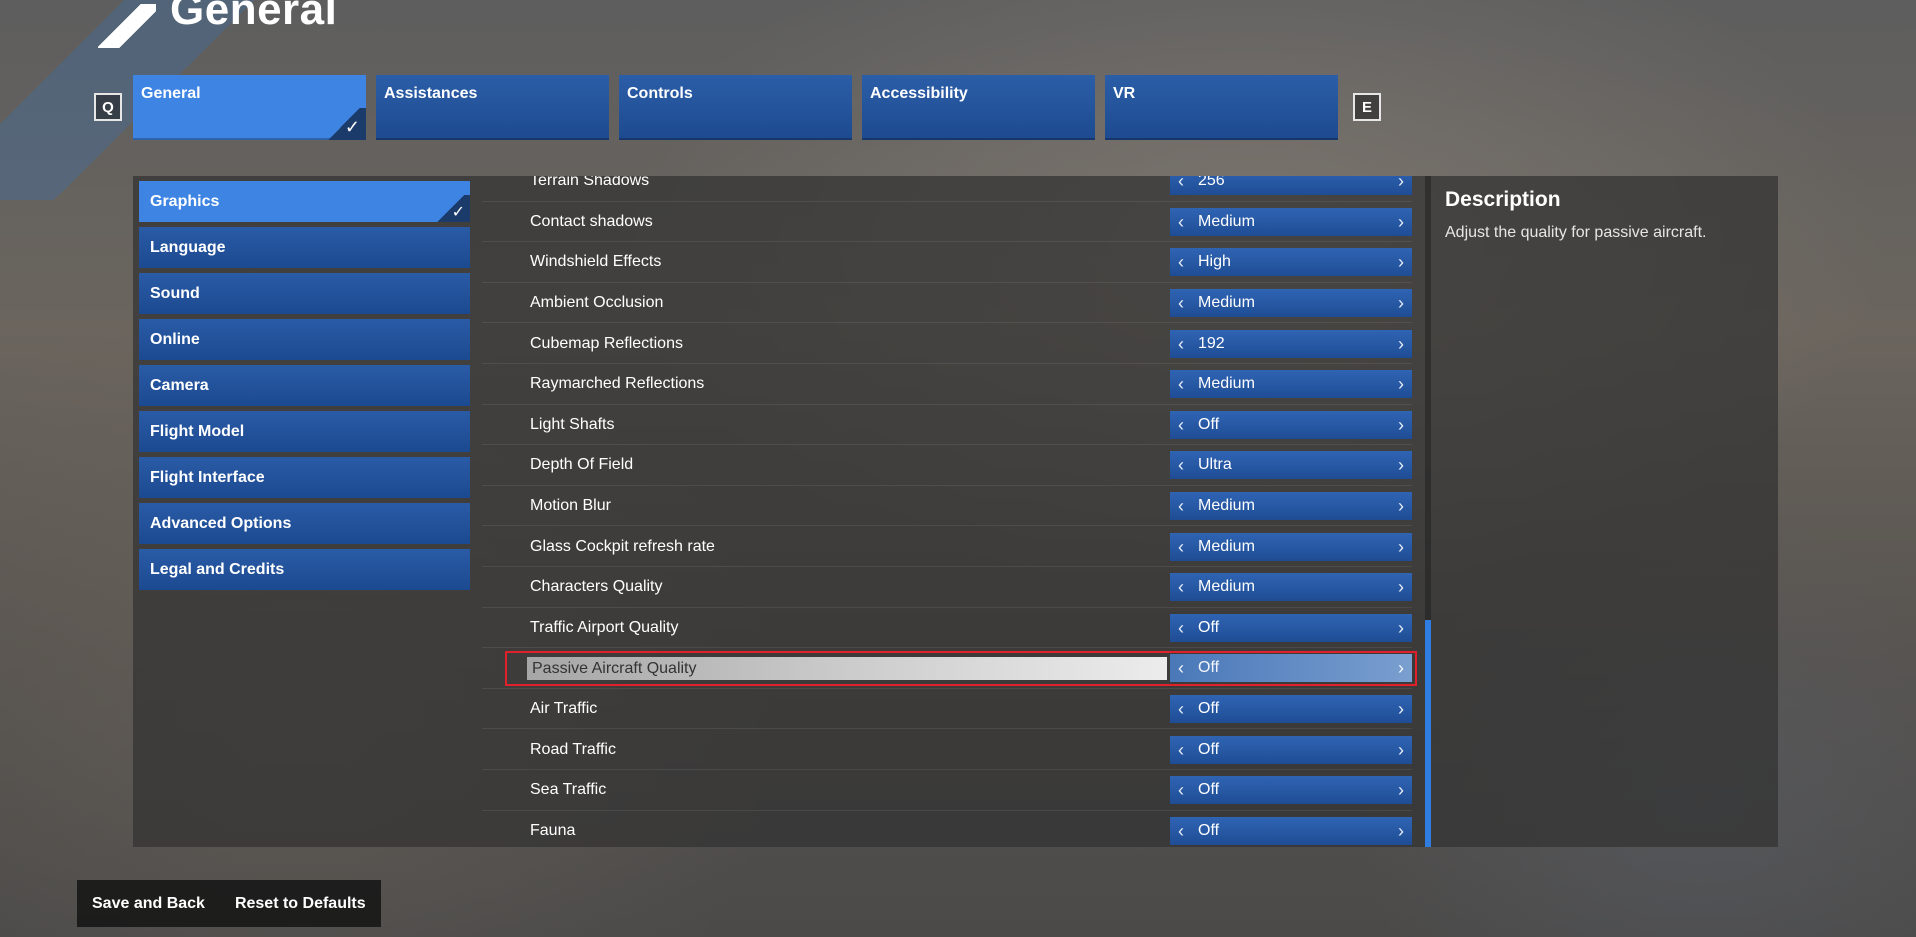 The height and width of the screenshot is (937, 1916). Describe the element at coordinates (1428, 733) in the screenshot. I see `scrollbar-thumb` at that location.